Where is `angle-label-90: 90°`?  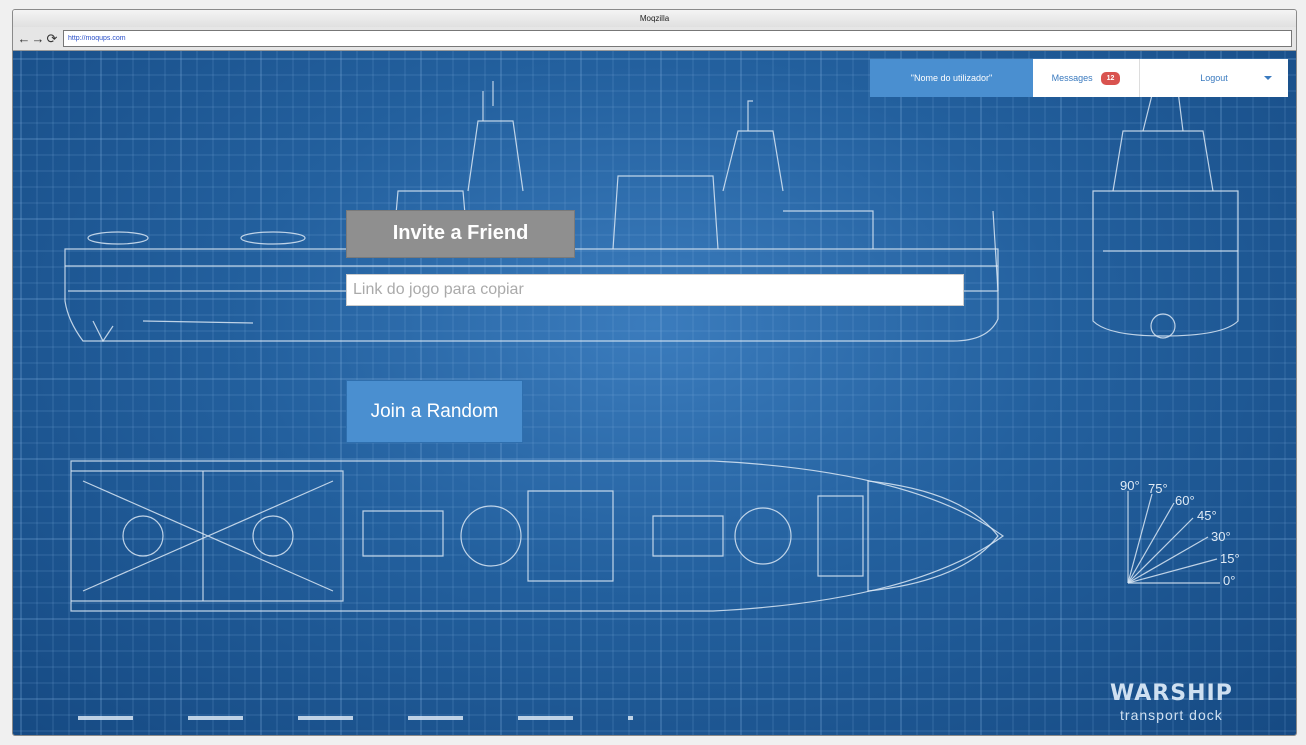 angle-label-90: 90° is located at coordinates (1130, 485).